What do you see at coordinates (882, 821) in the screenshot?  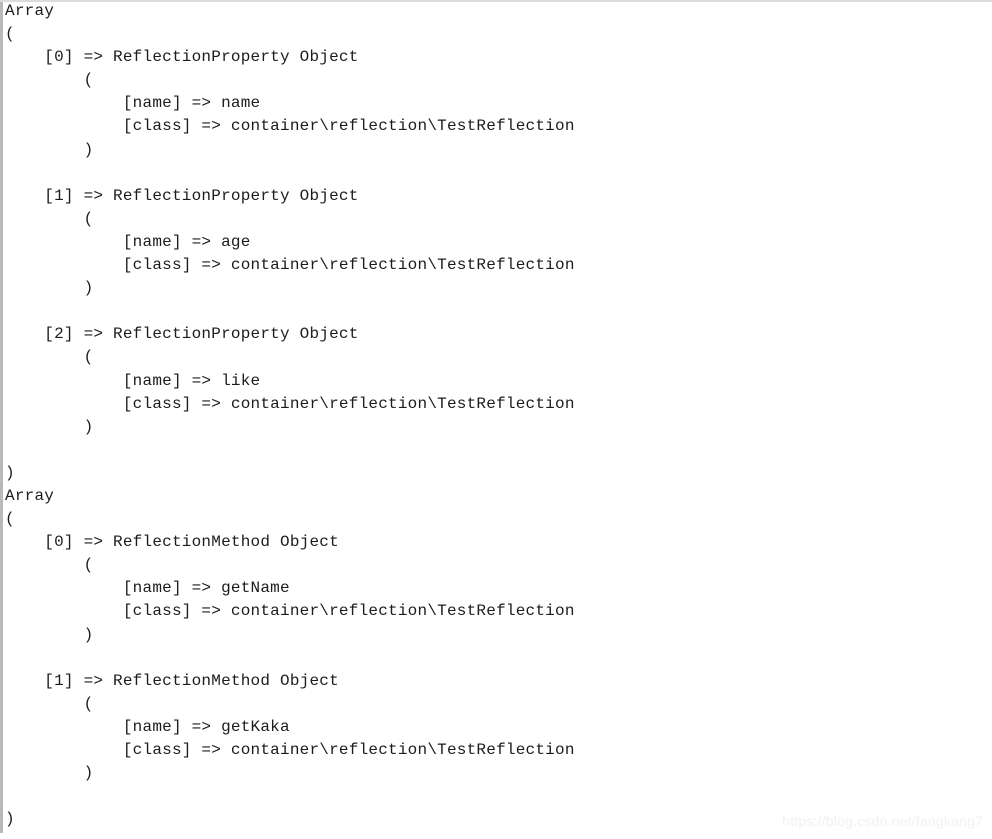 I see `blog-watermark: https://blog.csdn.net/fangkang7` at bounding box center [882, 821].